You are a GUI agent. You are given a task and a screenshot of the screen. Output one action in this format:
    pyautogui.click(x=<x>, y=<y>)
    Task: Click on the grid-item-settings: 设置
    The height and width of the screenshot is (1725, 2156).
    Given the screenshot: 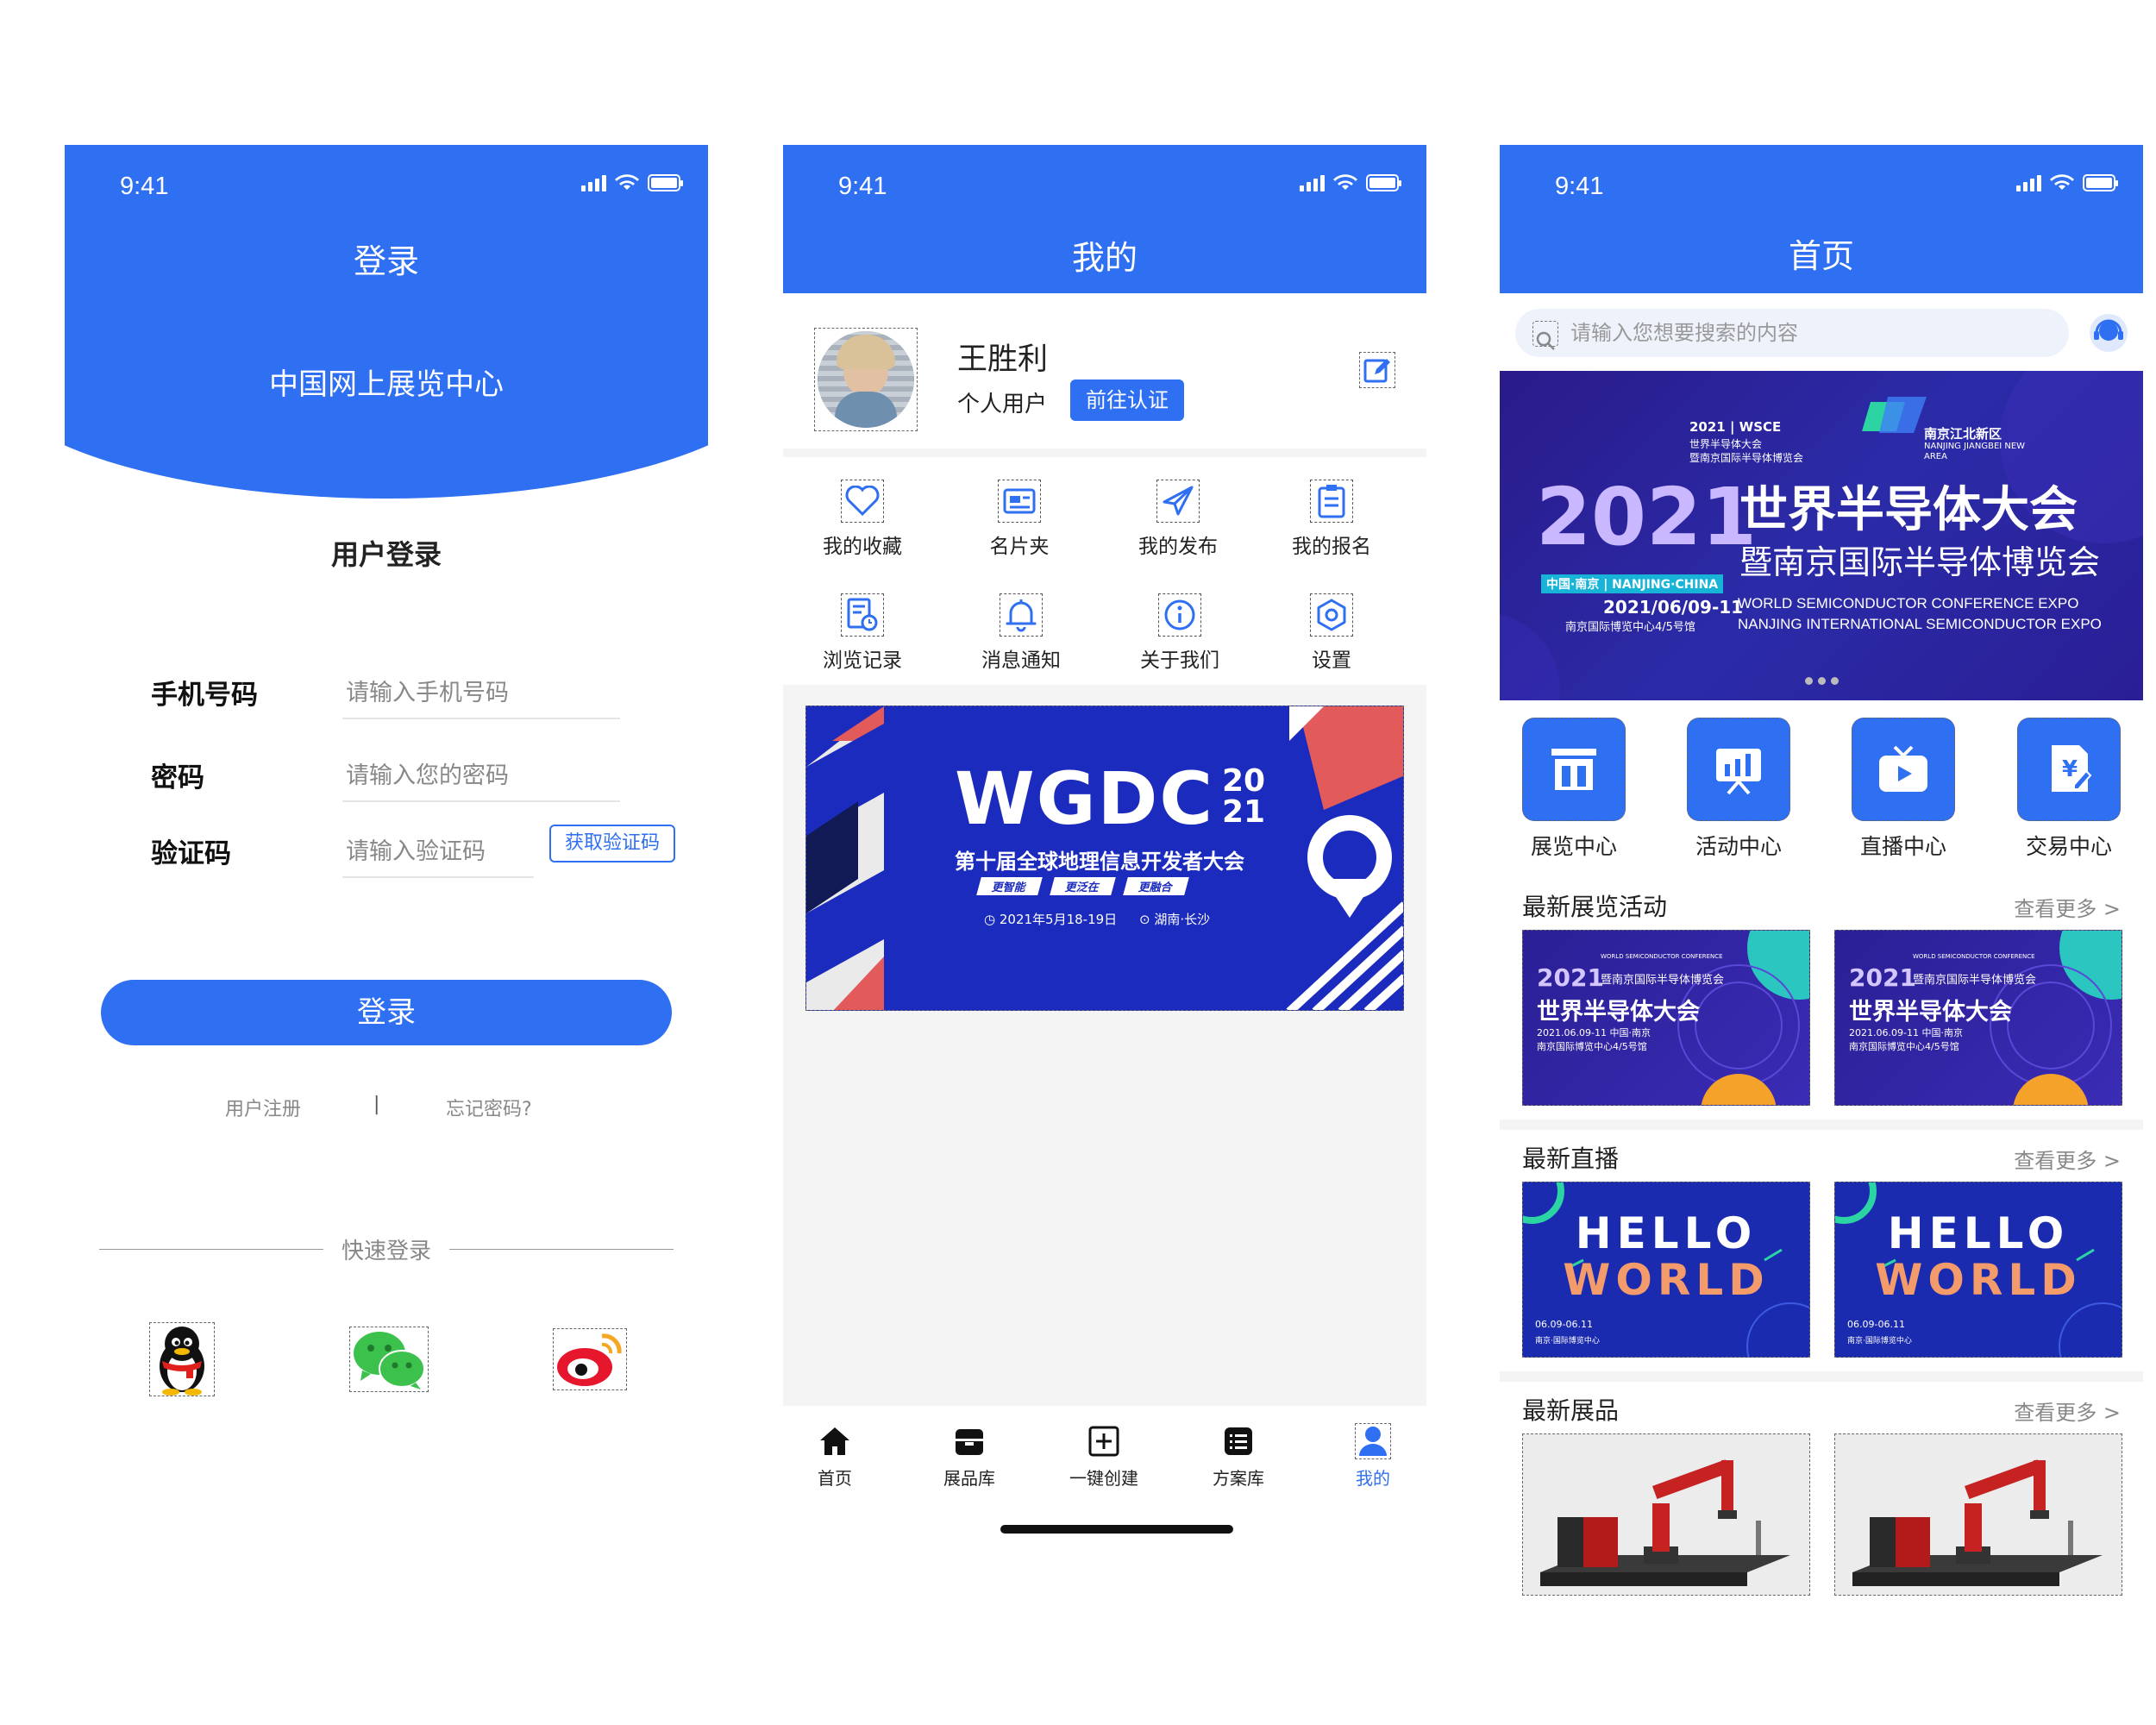 What is the action you would take?
    pyautogui.click(x=1331, y=633)
    